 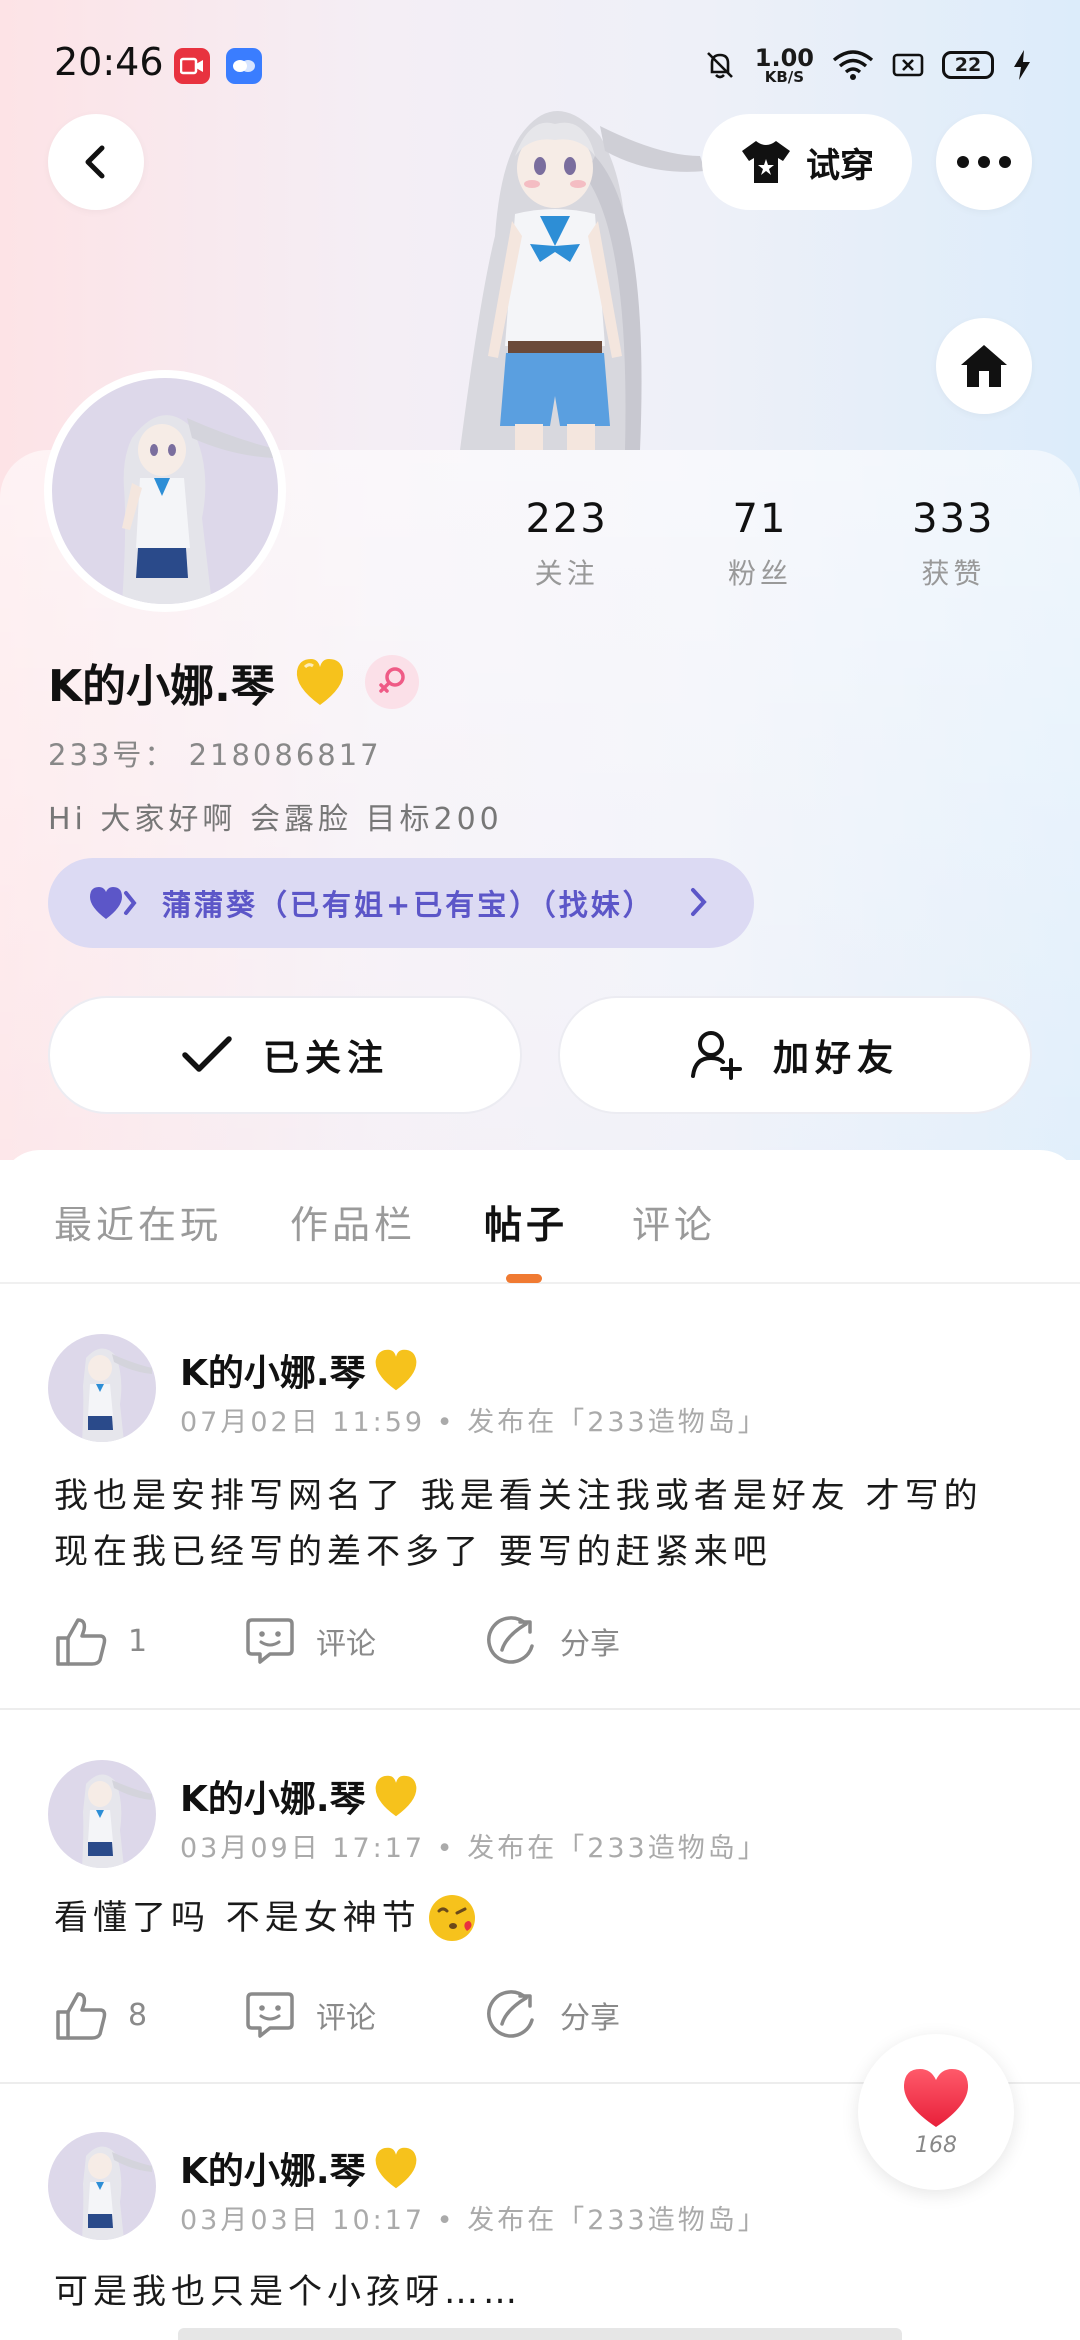 What do you see at coordinates (953, 544) in the screenshot?
I see `stat-likes: 333 获赞` at bounding box center [953, 544].